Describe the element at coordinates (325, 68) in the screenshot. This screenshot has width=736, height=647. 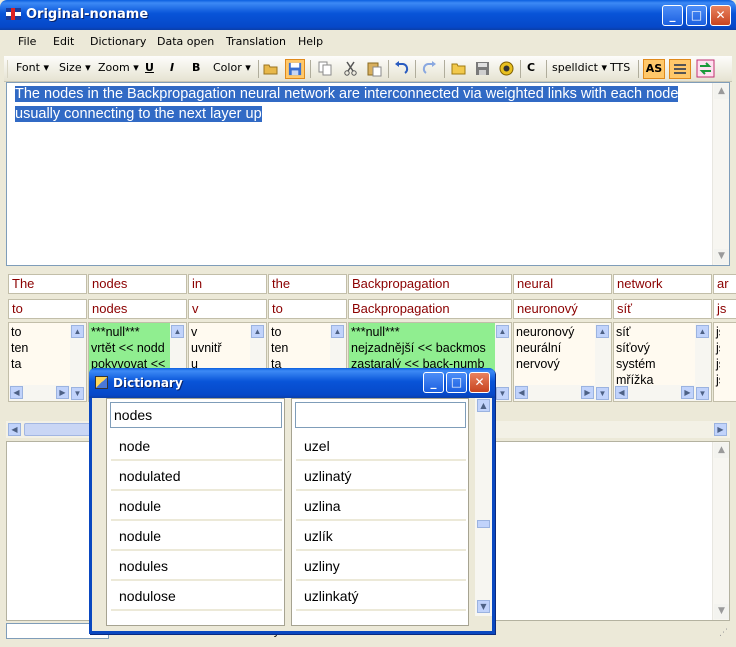
I see `copy-icon` at that location.